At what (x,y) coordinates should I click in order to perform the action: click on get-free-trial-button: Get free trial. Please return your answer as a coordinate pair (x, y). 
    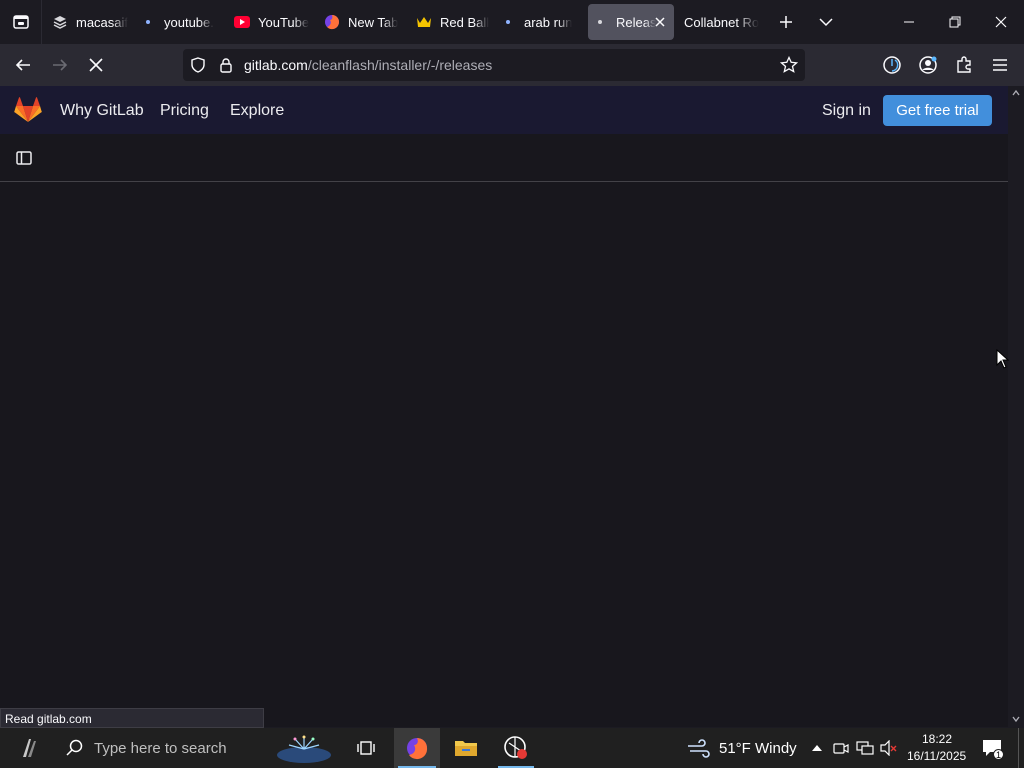
    Looking at the image, I should click on (937, 110).